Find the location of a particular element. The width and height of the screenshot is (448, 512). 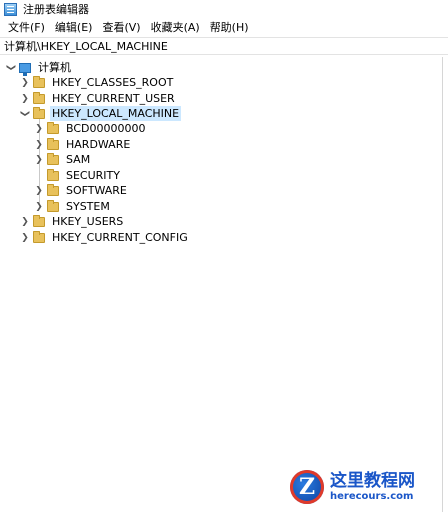

tree-node-bcd00000000: ❯ BCD00000000 is located at coordinates (91, 128).